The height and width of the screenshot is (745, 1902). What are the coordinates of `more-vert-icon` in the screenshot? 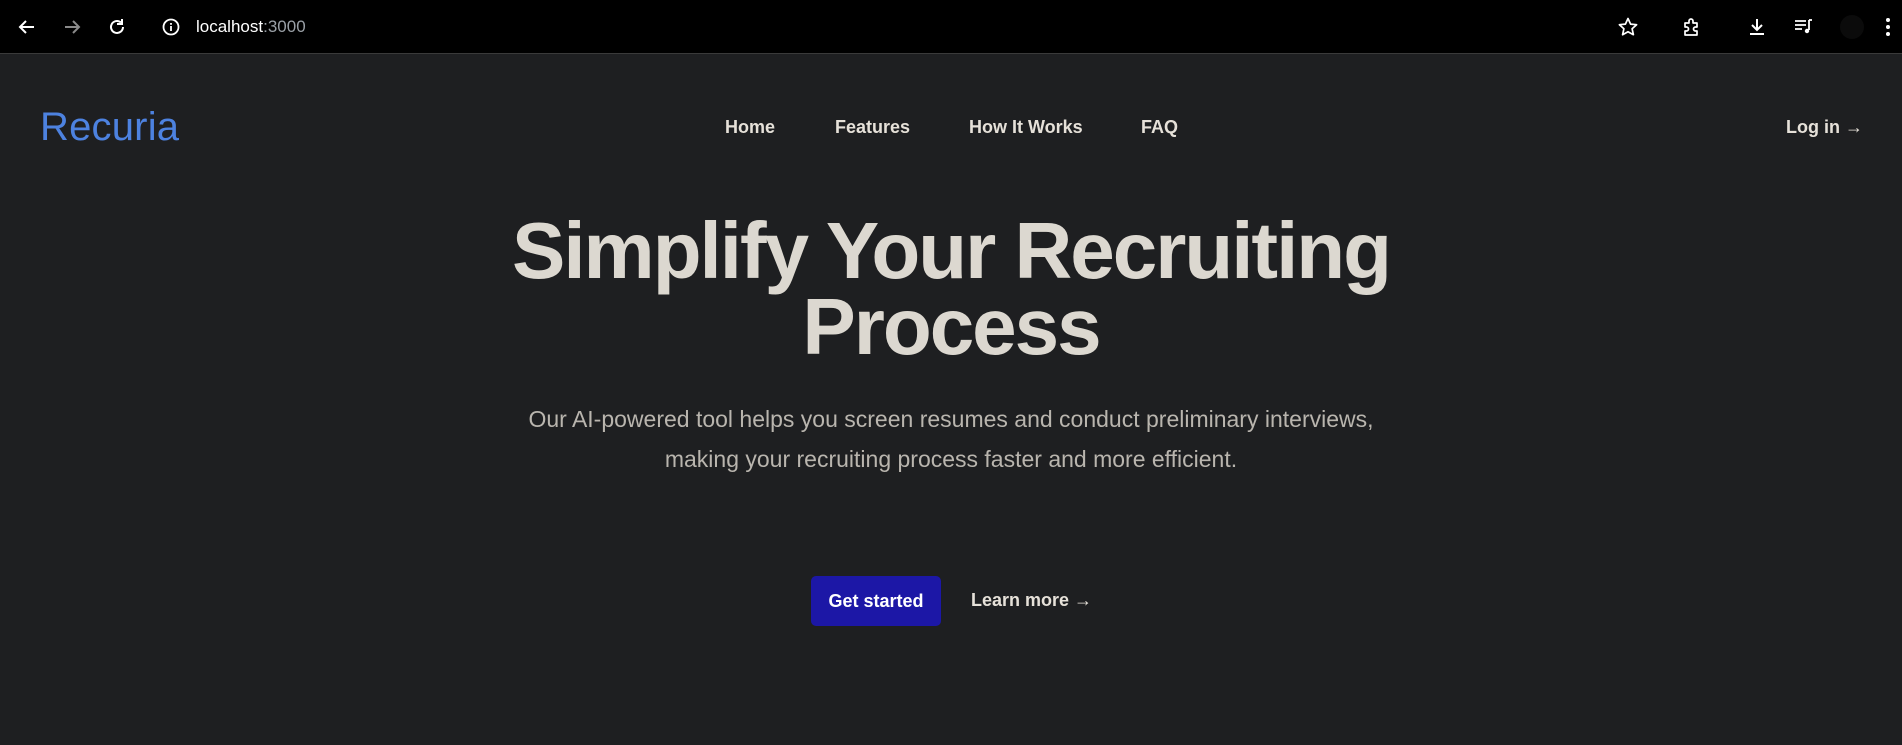 It's located at (1888, 27).